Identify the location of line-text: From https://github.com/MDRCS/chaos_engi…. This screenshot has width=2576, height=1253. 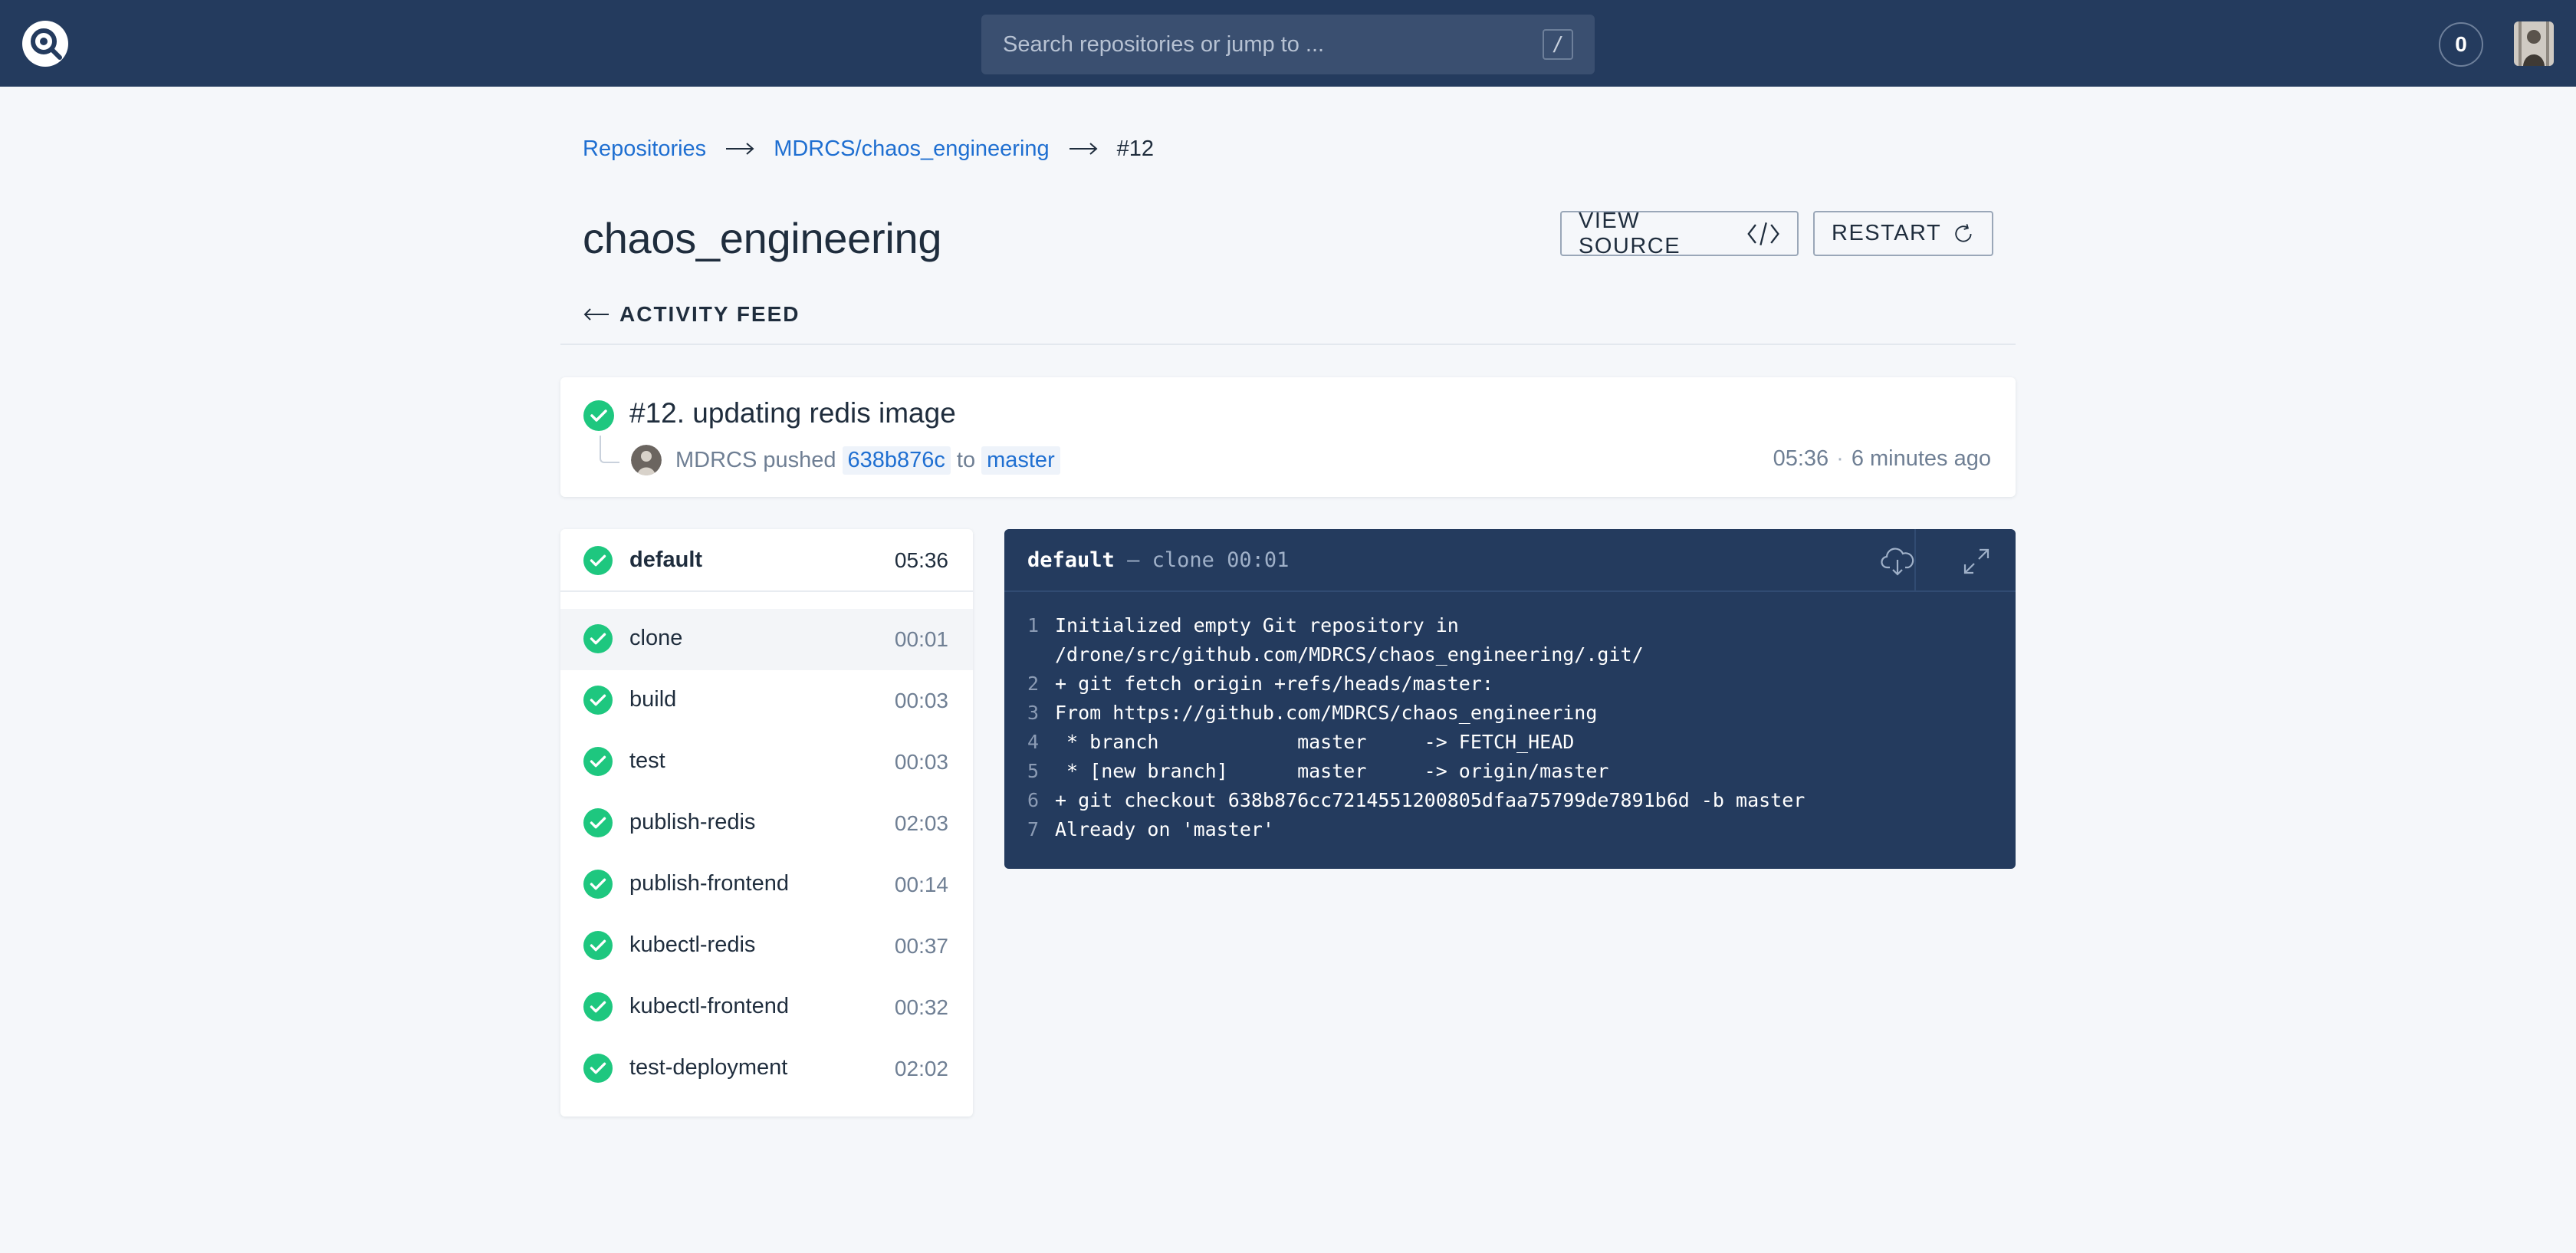
(1326, 713).